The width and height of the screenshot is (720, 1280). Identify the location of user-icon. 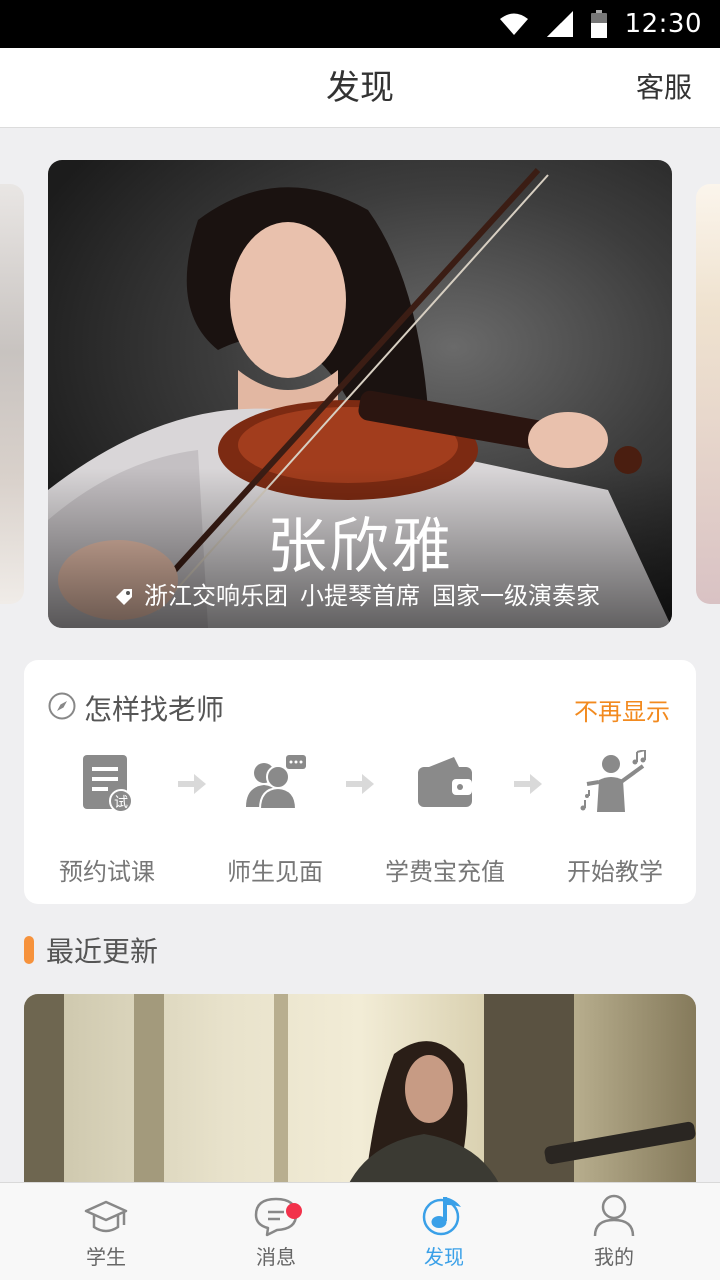
(614, 1215).